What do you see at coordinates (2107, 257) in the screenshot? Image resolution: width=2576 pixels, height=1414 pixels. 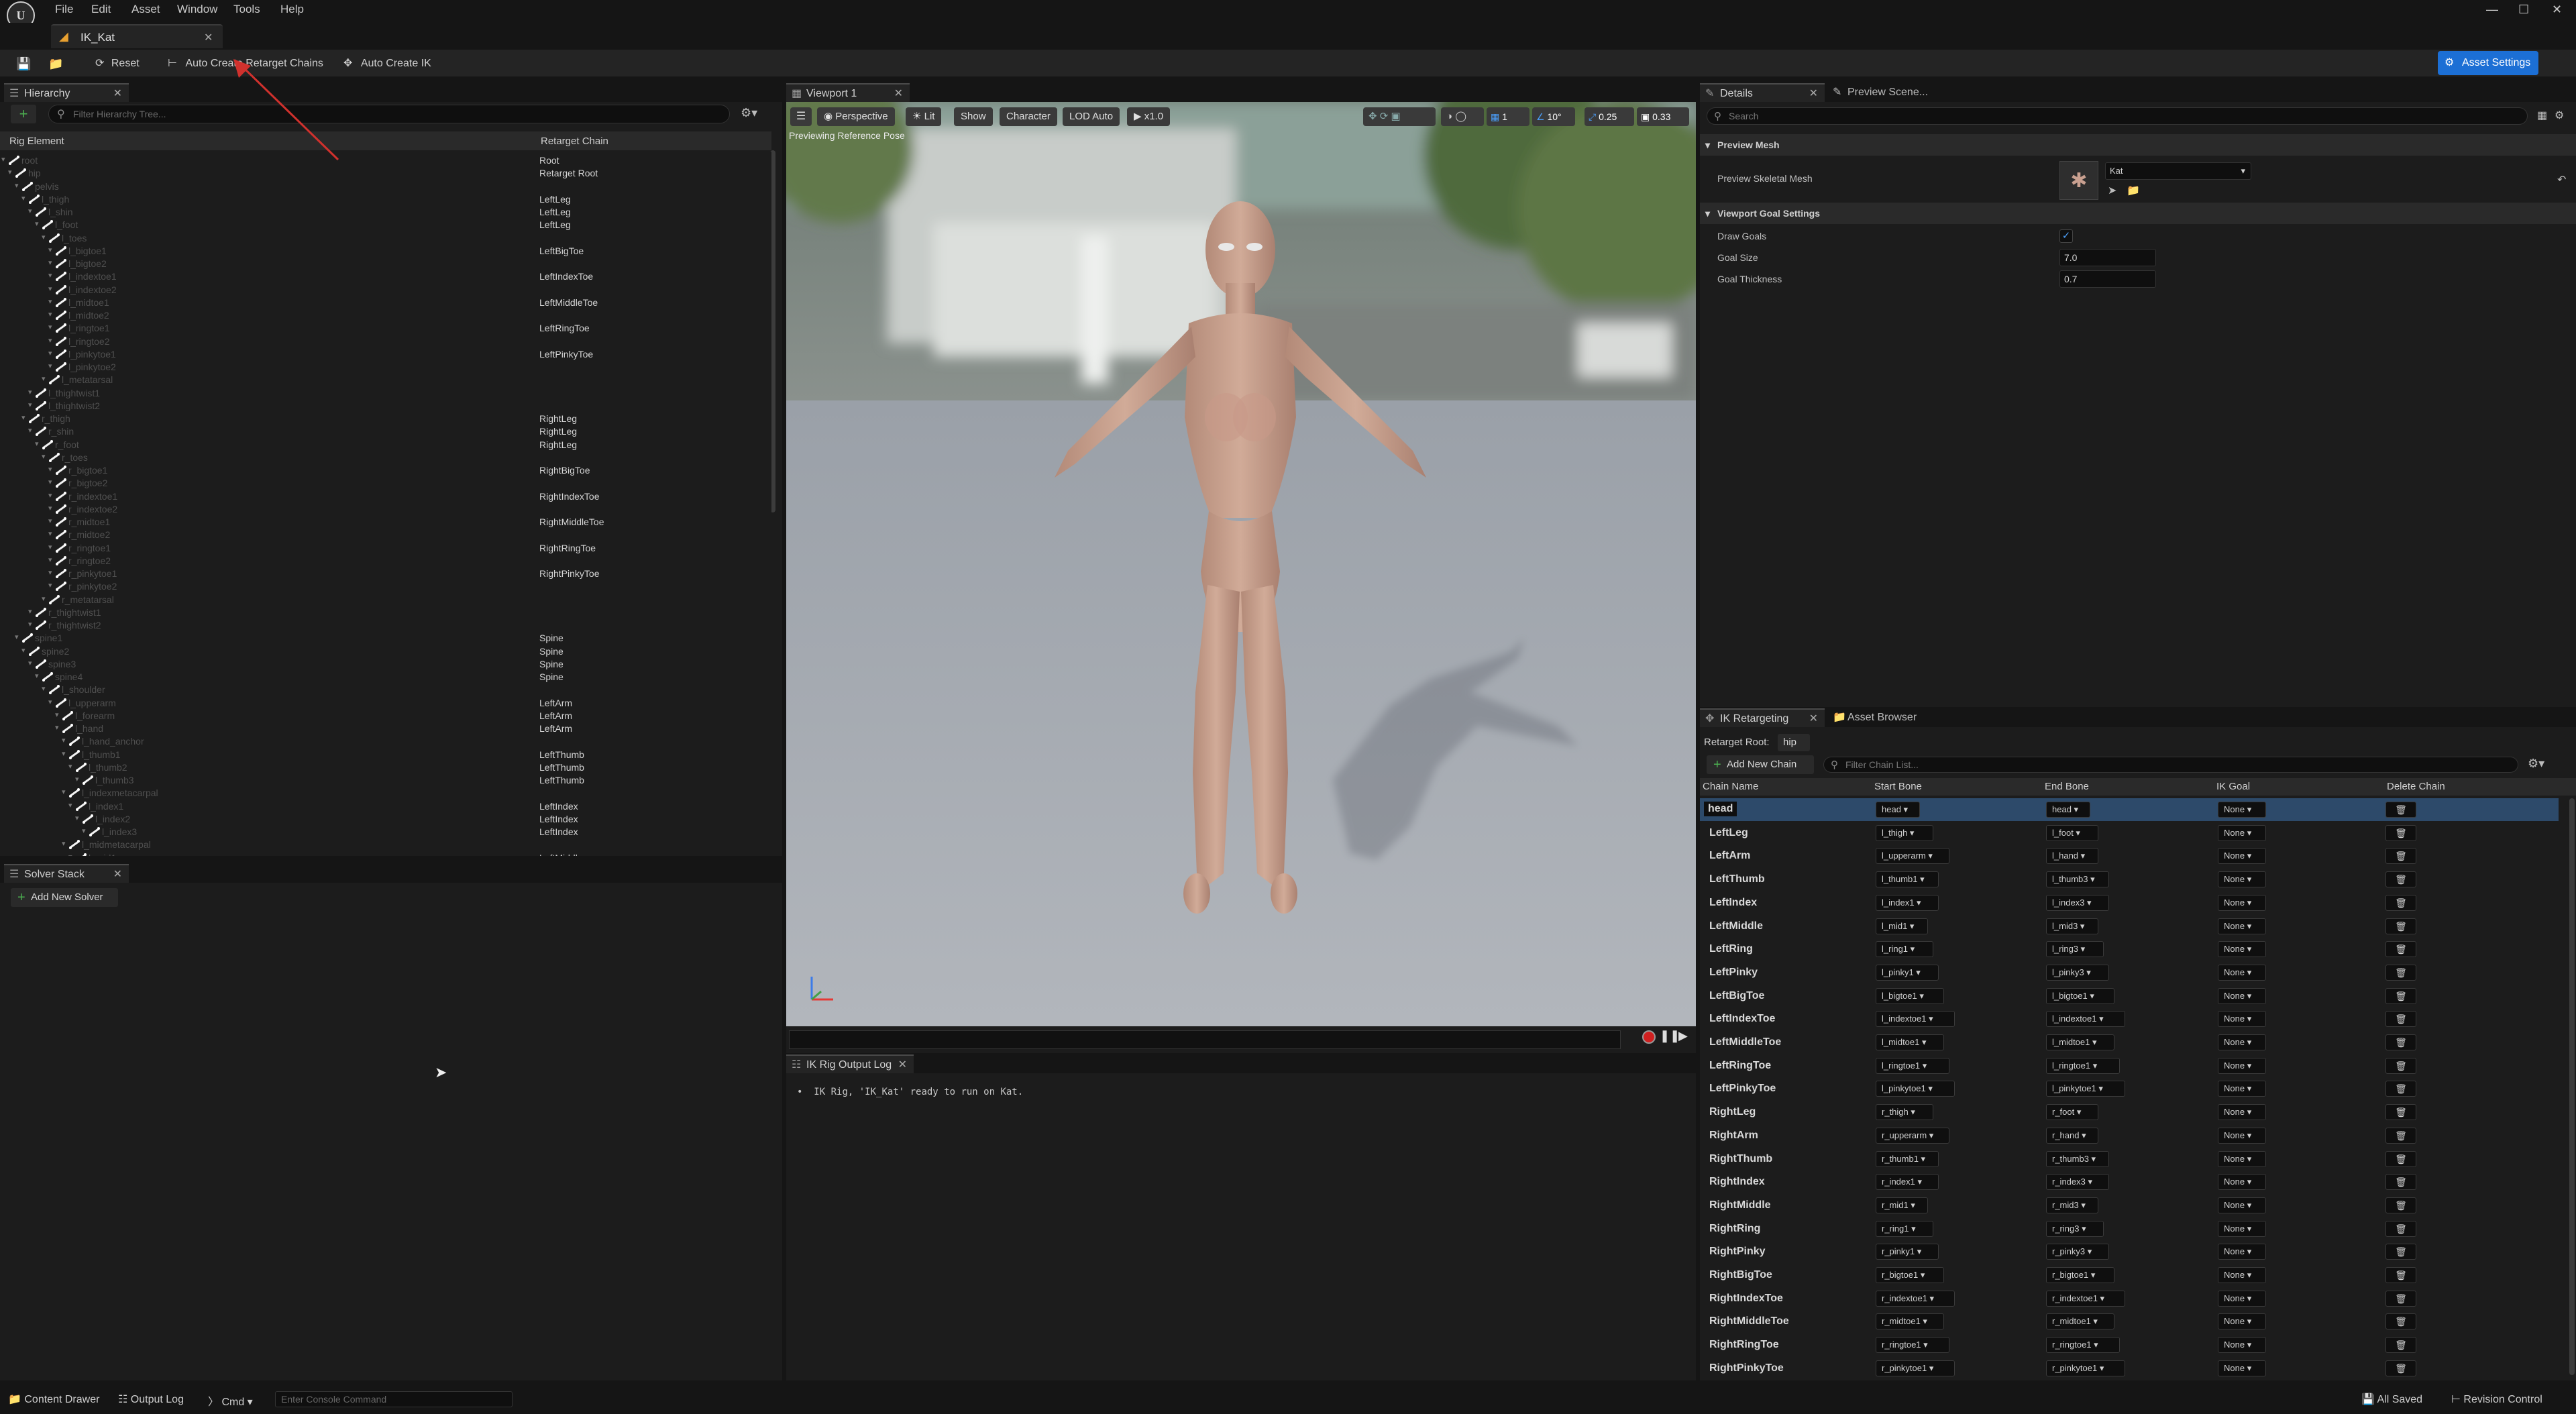 I see `goal-size-input: 7.0` at bounding box center [2107, 257].